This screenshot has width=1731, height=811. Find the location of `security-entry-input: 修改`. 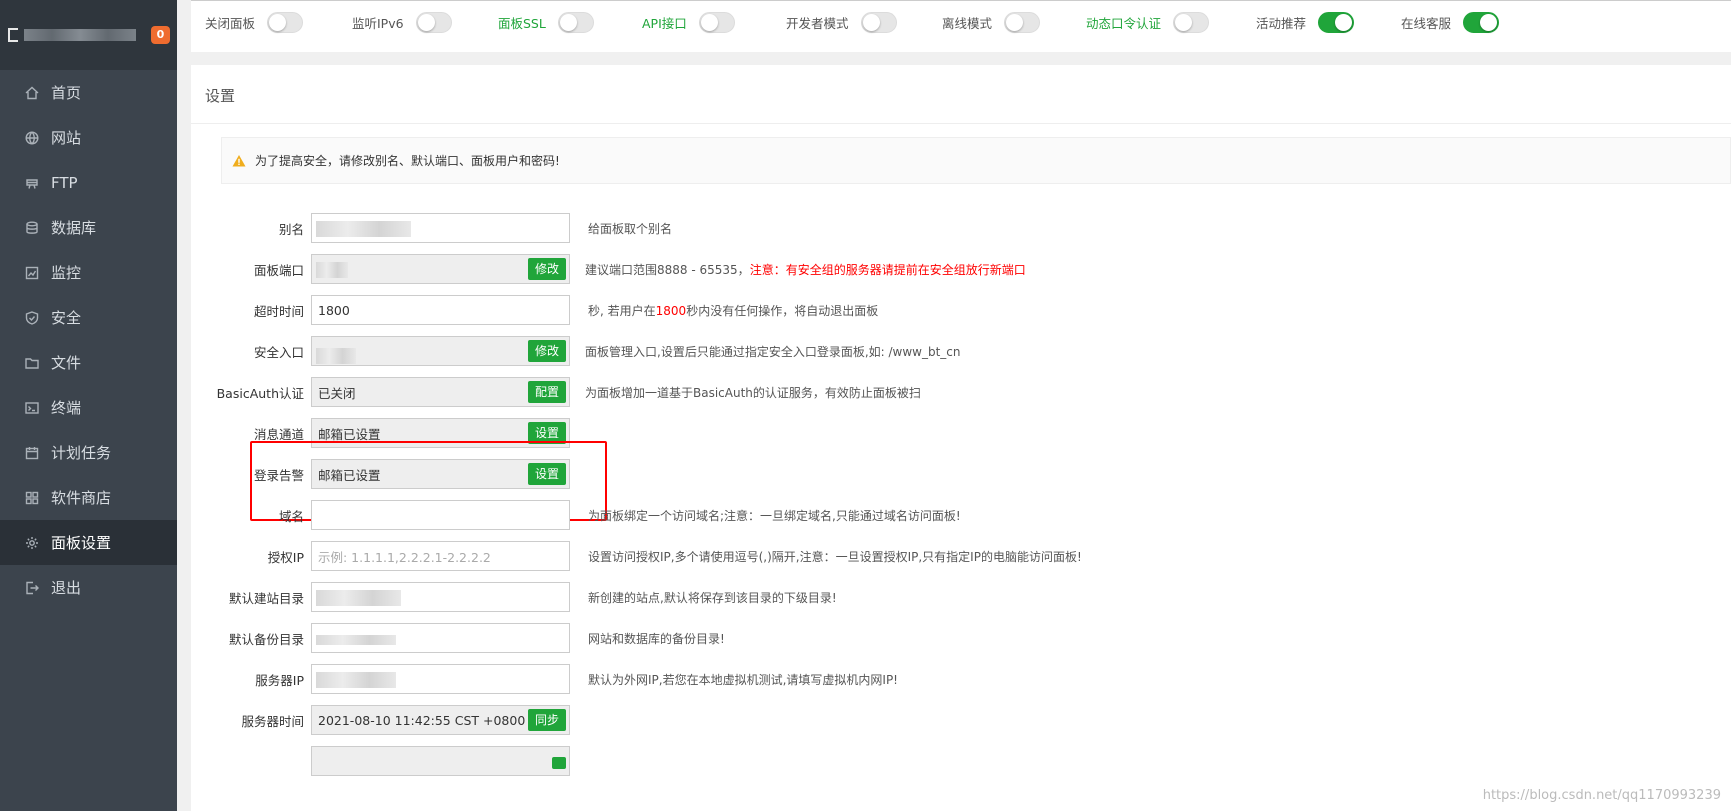

security-entry-input: 修改 is located at coordinates (440, 351).